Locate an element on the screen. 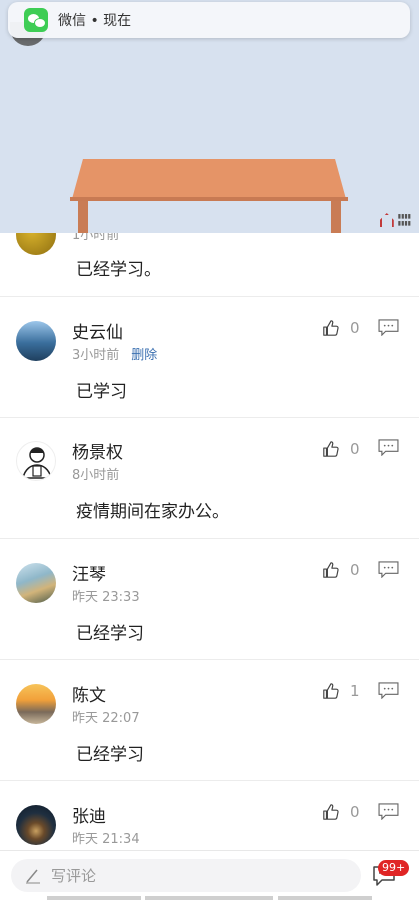  comment-meta: 昨天 23:33 is located at coordinates (106, 595).